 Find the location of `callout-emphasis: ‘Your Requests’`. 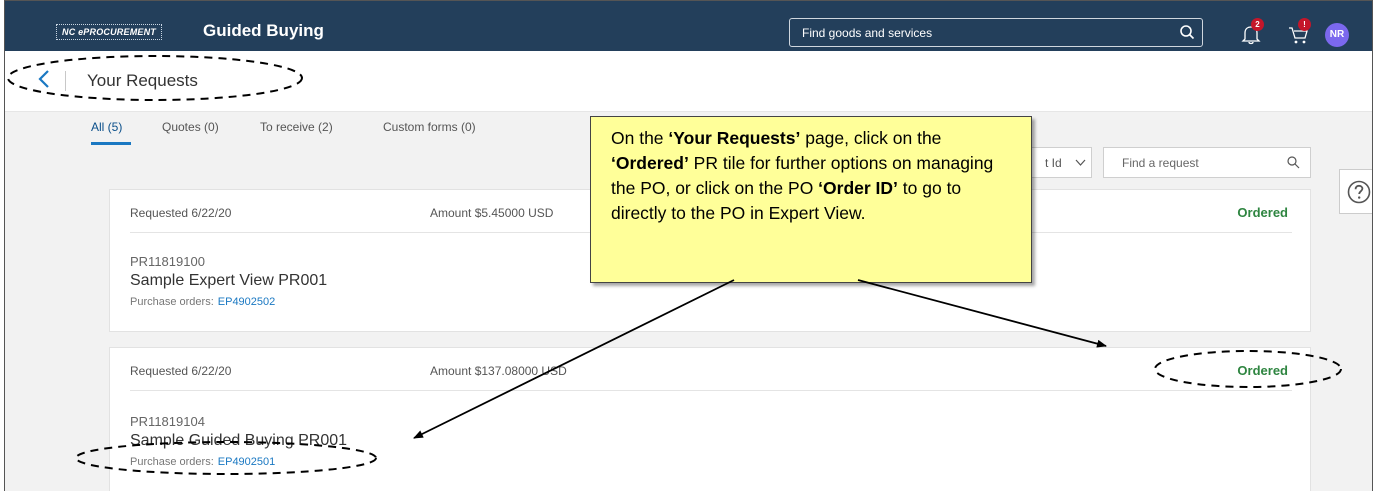

callout-emphasis: ‘Your Requests’ is located at coordinates (734, 138).